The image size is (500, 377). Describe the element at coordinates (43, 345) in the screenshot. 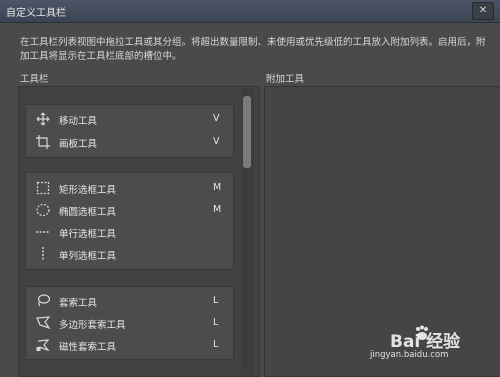

I see `magnetic-lasso-icon` at that location.